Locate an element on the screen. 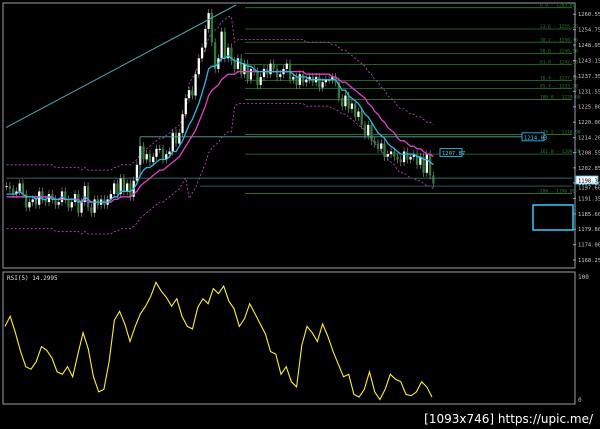 This screenshot has width=600, height=429. fib-label: 38.2 - 1250.40 is located at coordinates (559, 40).